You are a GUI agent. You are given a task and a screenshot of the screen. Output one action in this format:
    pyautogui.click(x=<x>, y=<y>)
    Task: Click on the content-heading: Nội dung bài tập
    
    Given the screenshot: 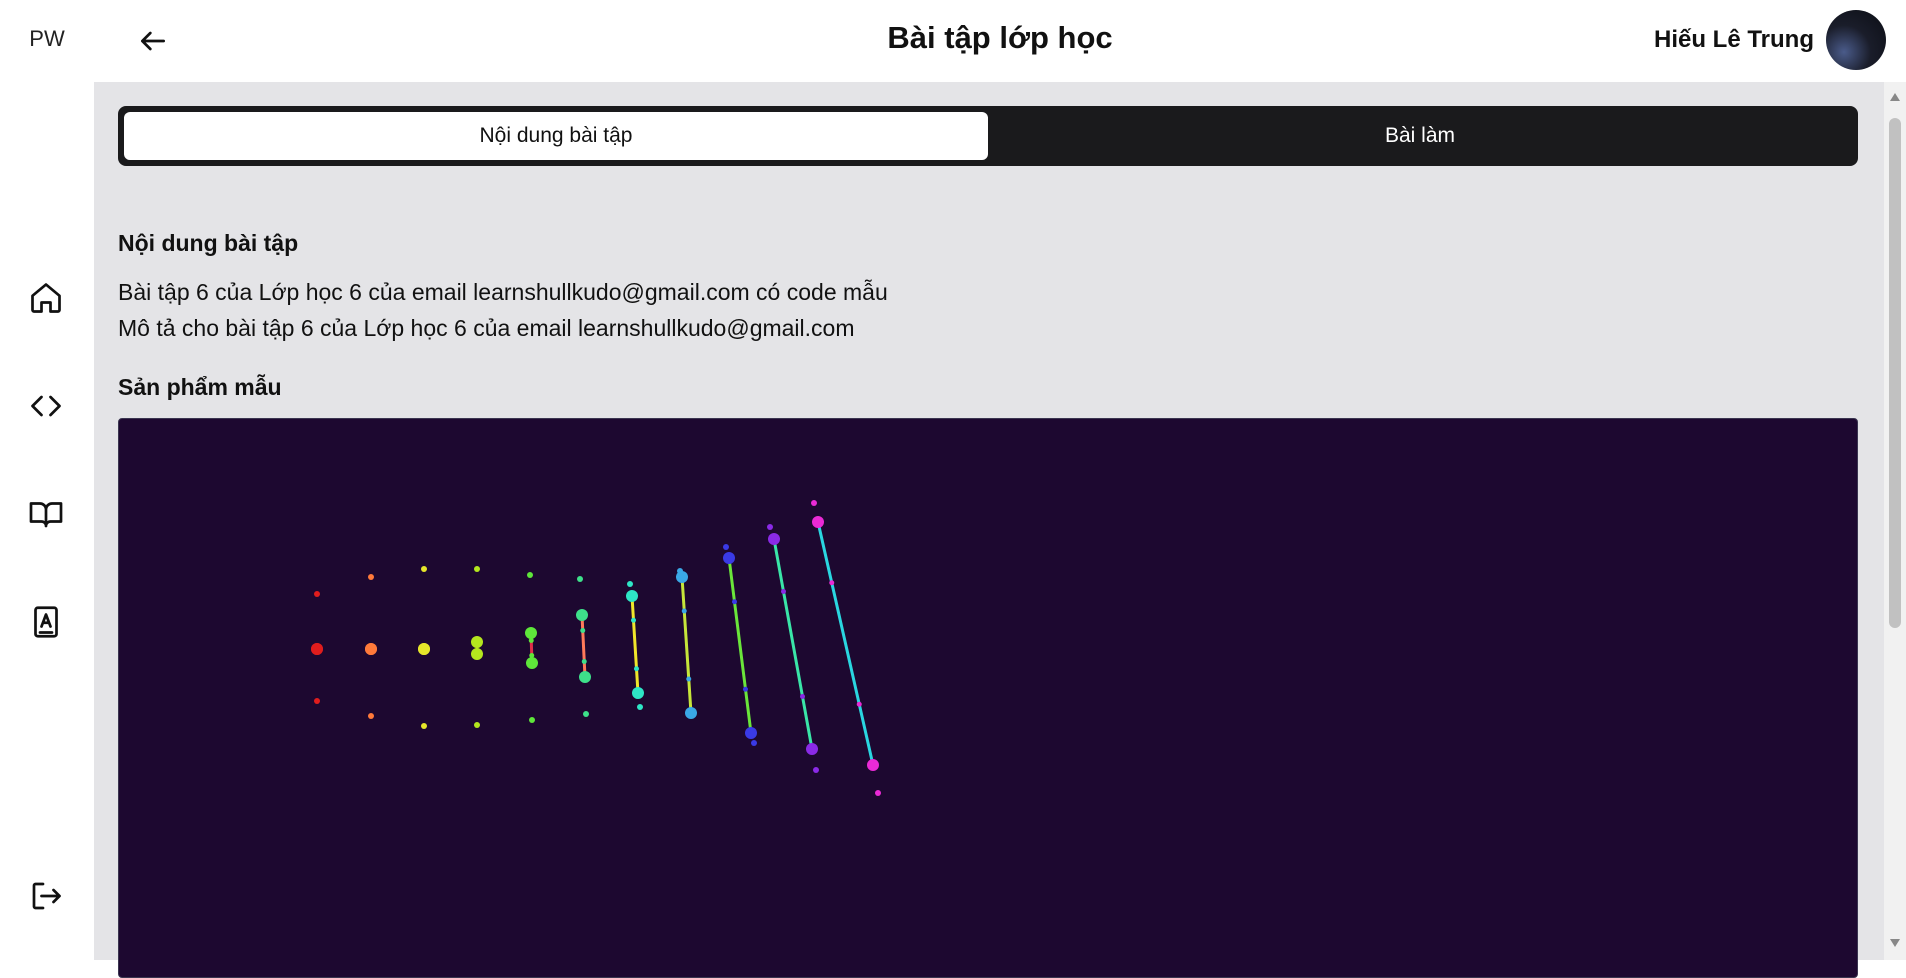 What is the action you would take?
    pyautogui.click(x=208, y=243)
    